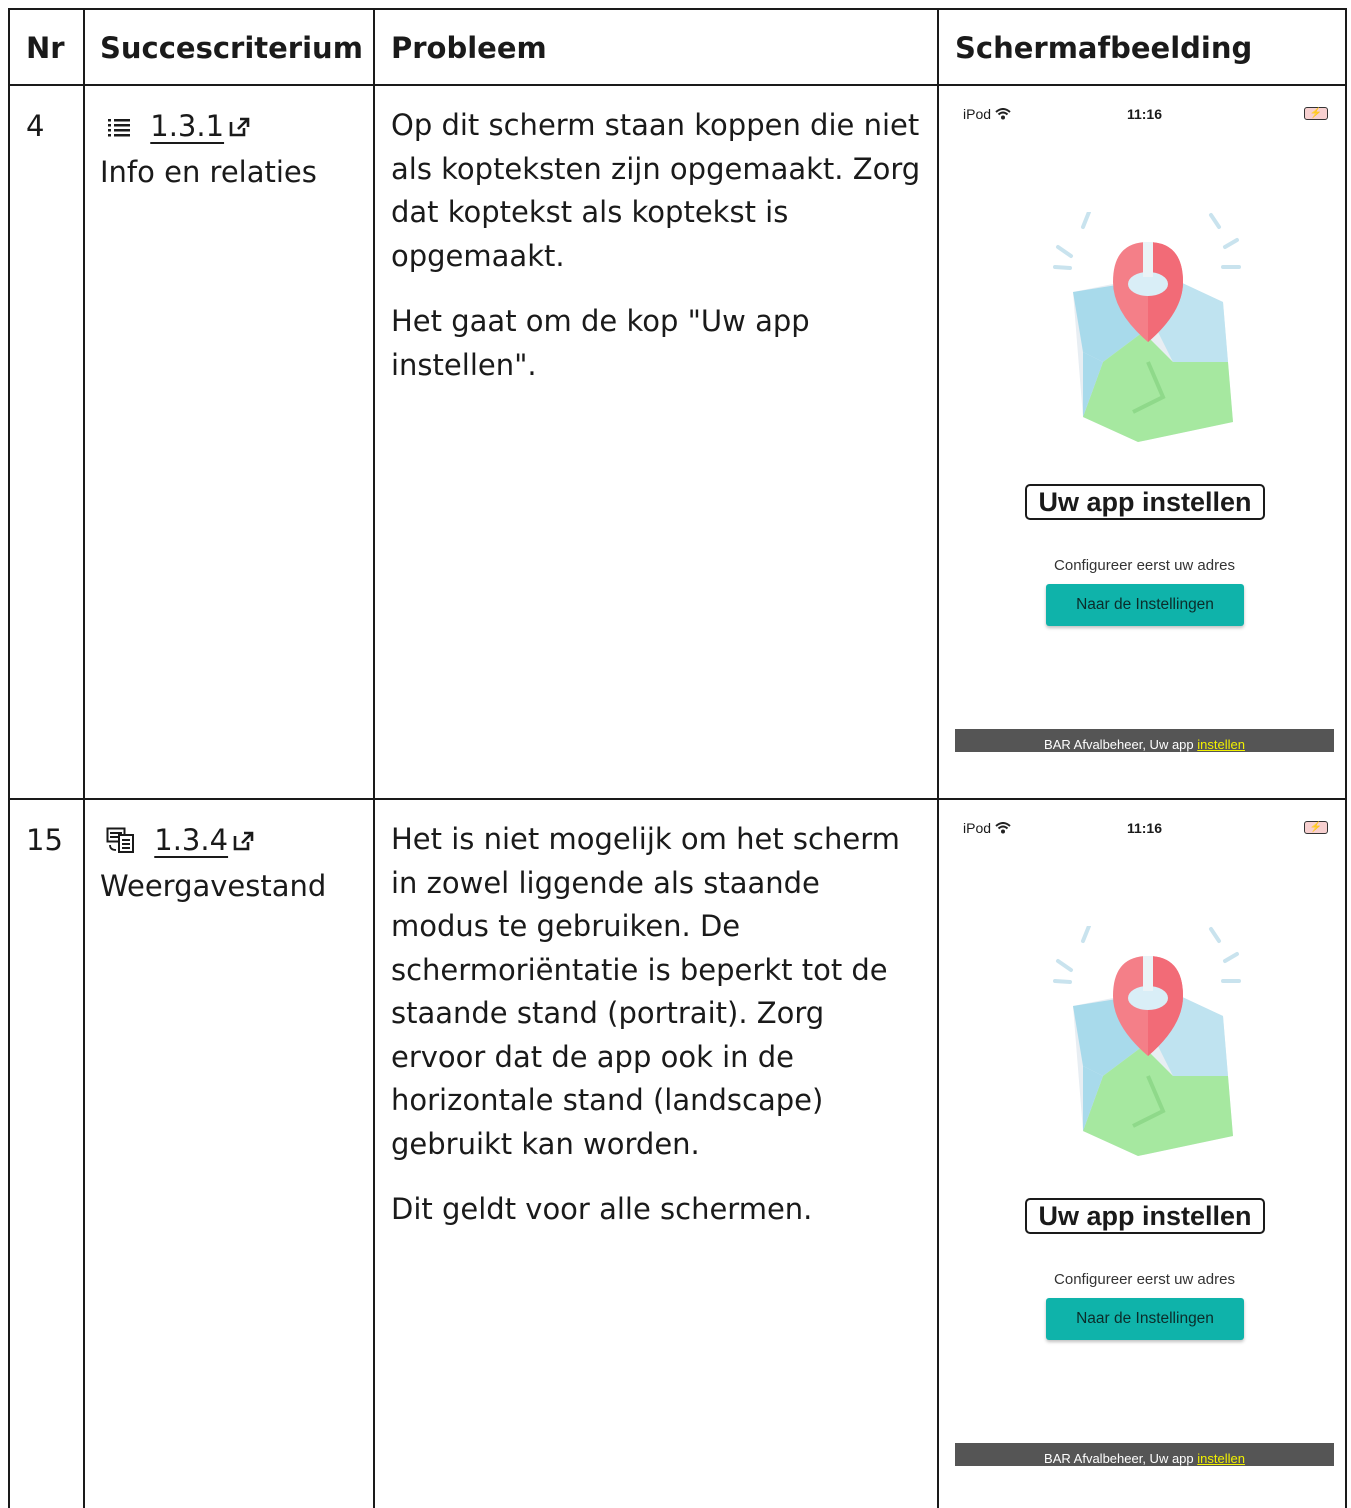 Image resolution: width=1351 pixels, height=1508 pixels. Describe the element at coordinates (213, 863) in the screenshot. I see `criterion-cell: 1.3.4 Weergavestand` at that location.